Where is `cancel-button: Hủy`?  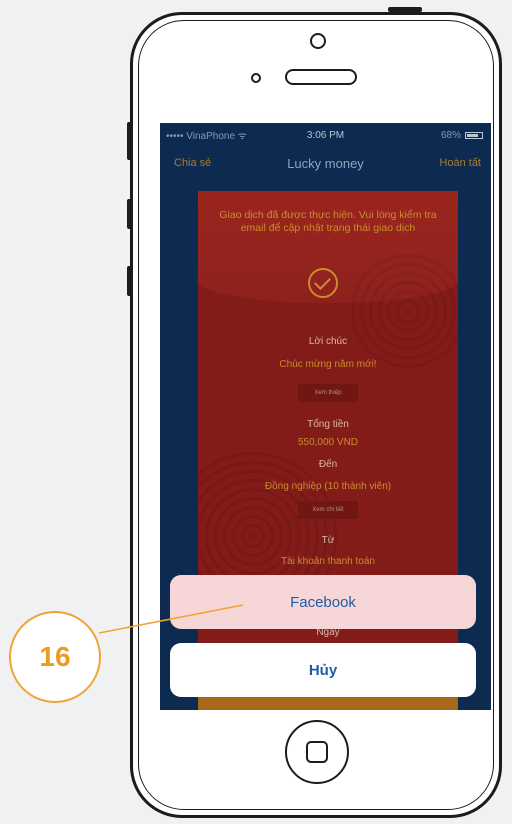 cancel-button: Hủy is located at coordinates (323, 670).